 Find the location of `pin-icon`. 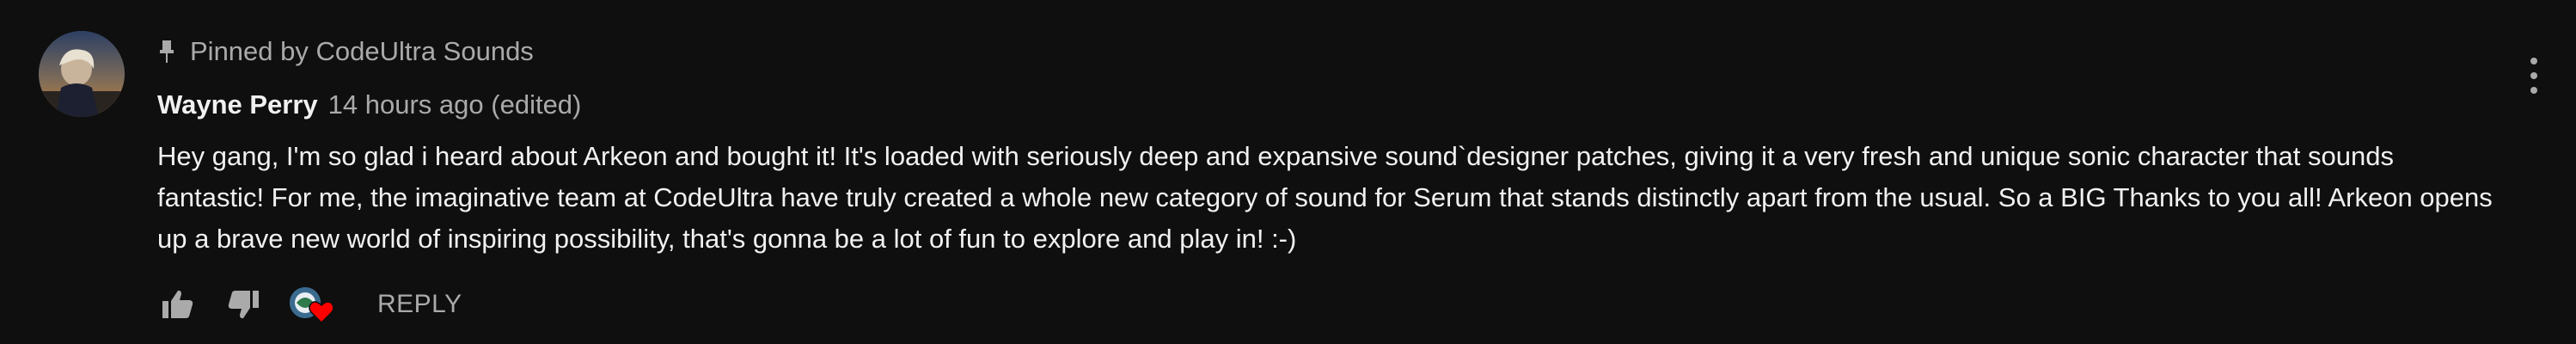

pin-icon is located at coordinates (167, 52).